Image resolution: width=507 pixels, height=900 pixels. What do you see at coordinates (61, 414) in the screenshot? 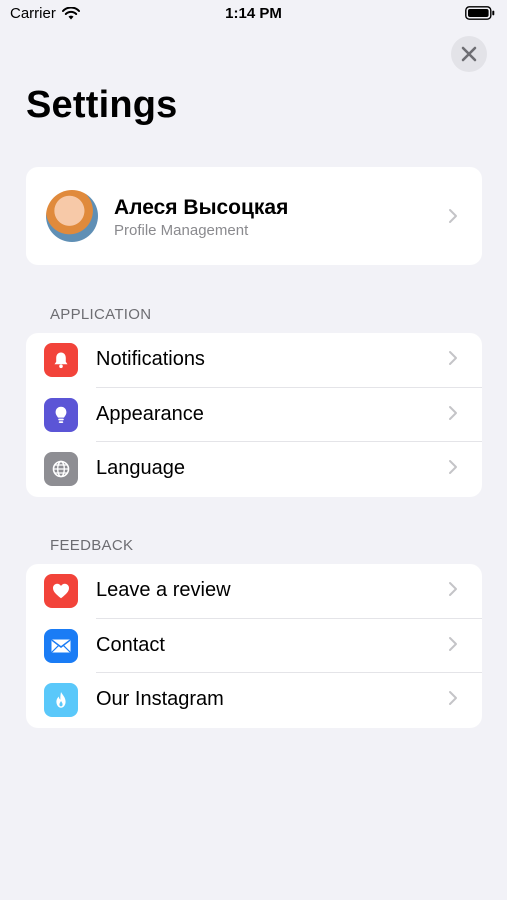
I see `lightbulb-icon` at bounding box center [61, 414].